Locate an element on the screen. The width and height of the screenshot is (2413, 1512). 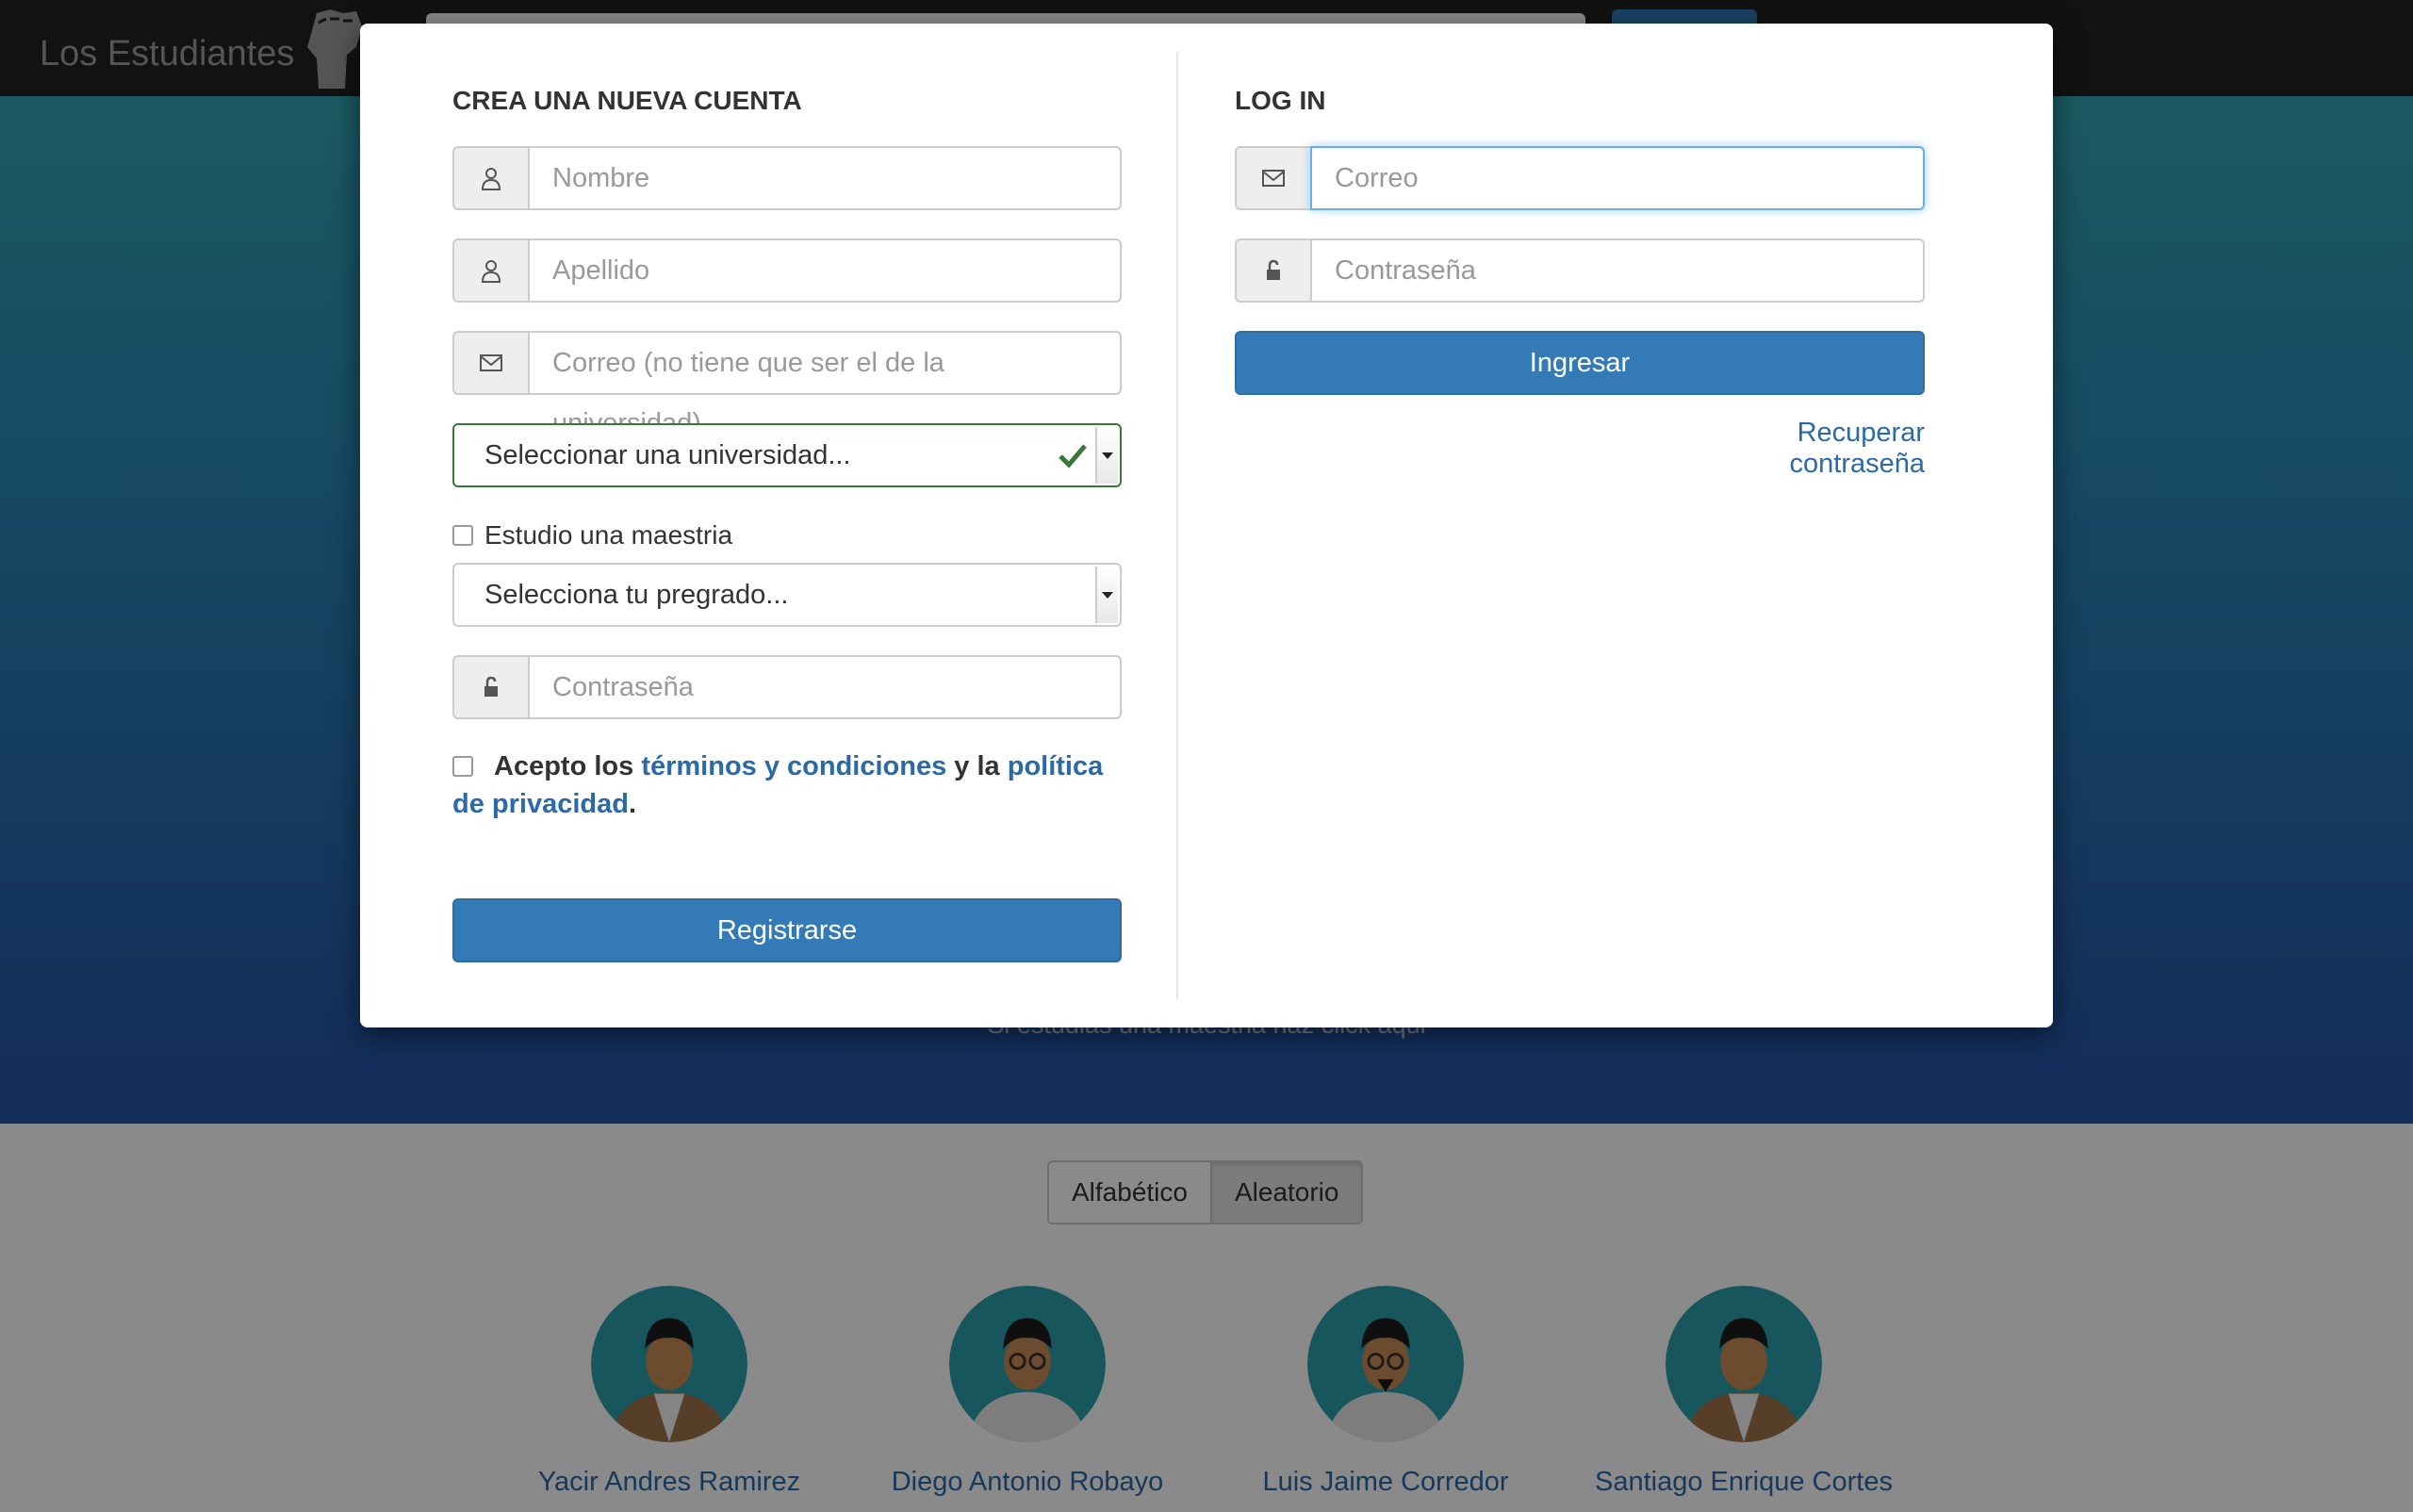
terms-middle: y la is located at coordinates (977, 766).